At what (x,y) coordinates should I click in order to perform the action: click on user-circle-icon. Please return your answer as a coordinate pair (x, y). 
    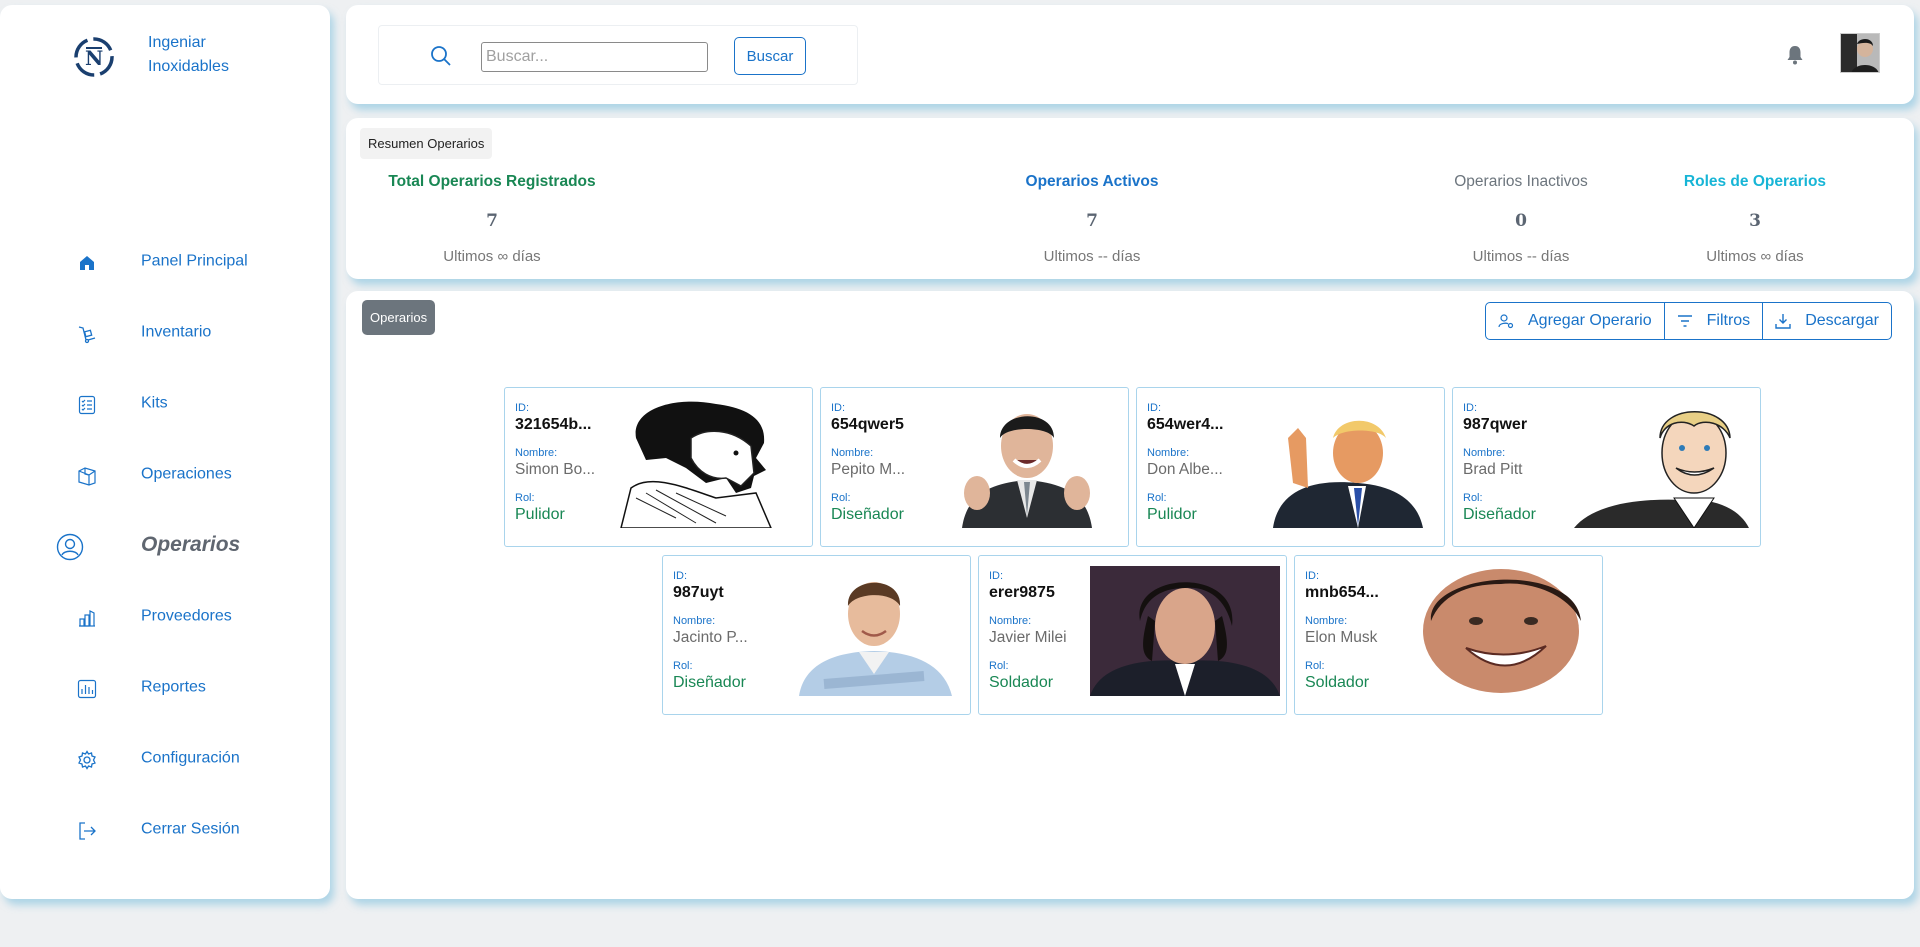
    Looking at the image, I should click on (70, 547).